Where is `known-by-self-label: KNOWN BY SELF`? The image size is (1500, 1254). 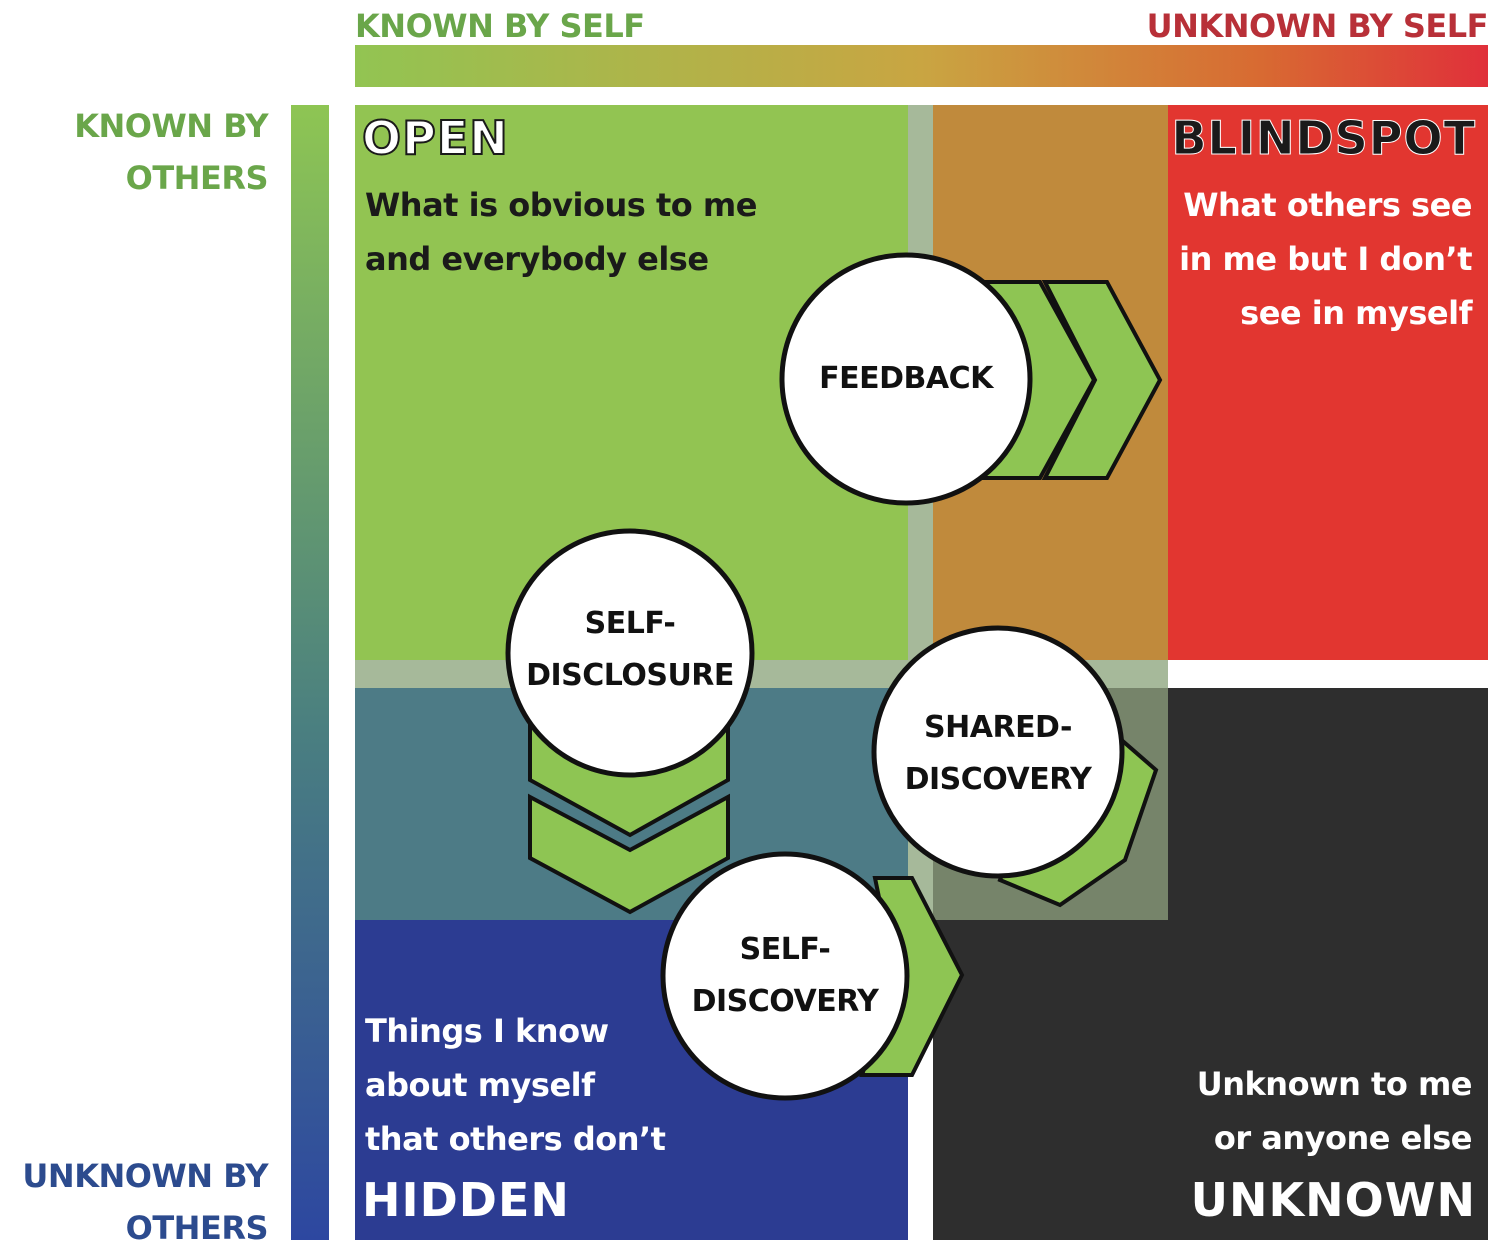
known-by-self-label: KNOWN BY SELF is located at coordinates (500, 26).